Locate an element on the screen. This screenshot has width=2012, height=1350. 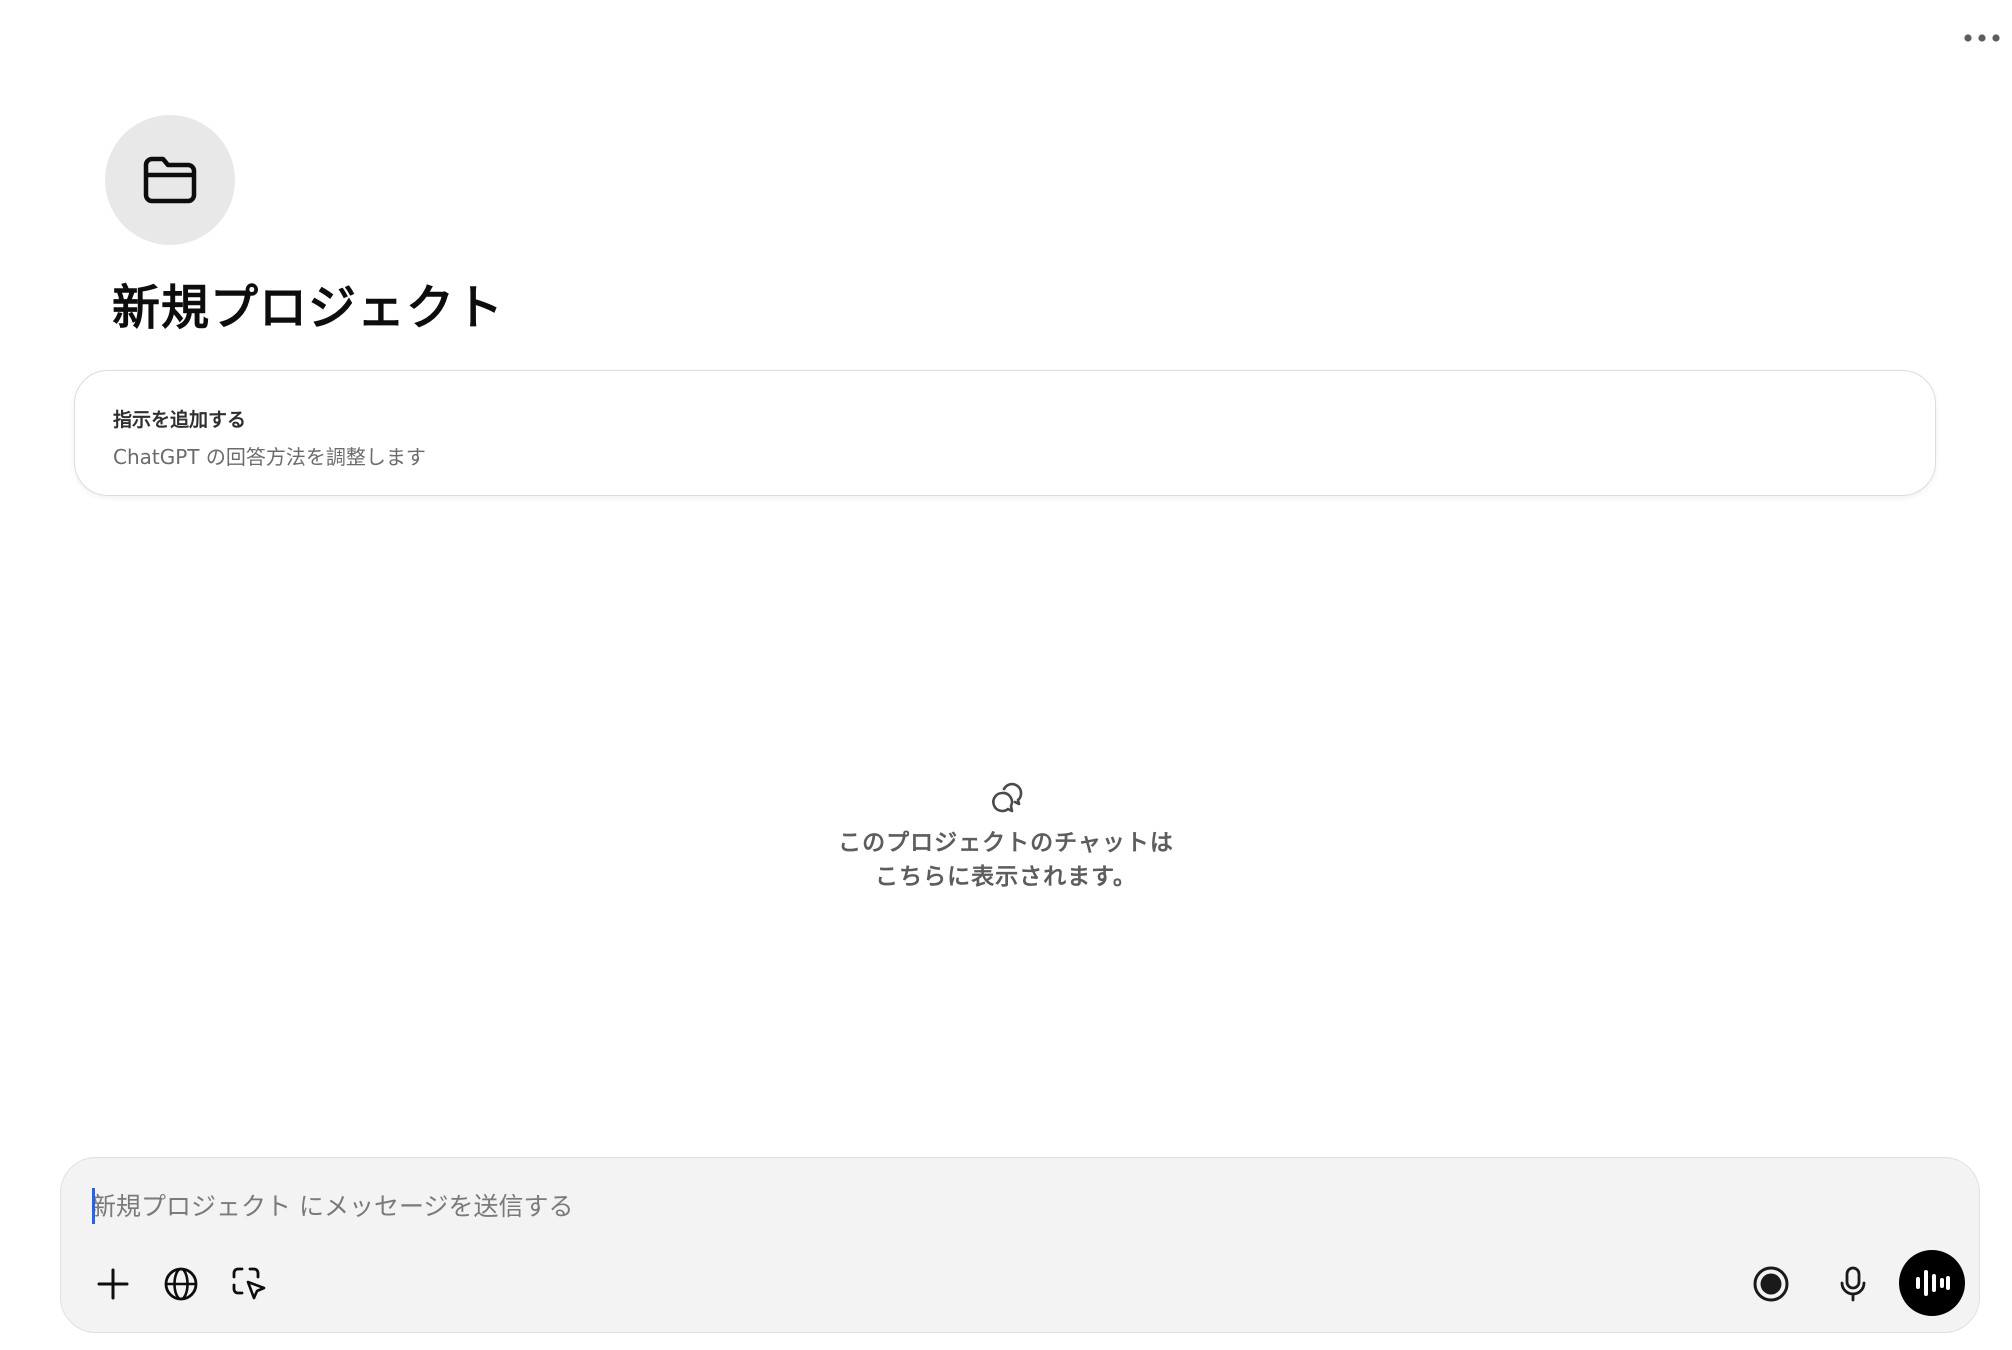
record-button is located at coordinates (1771, 1284).